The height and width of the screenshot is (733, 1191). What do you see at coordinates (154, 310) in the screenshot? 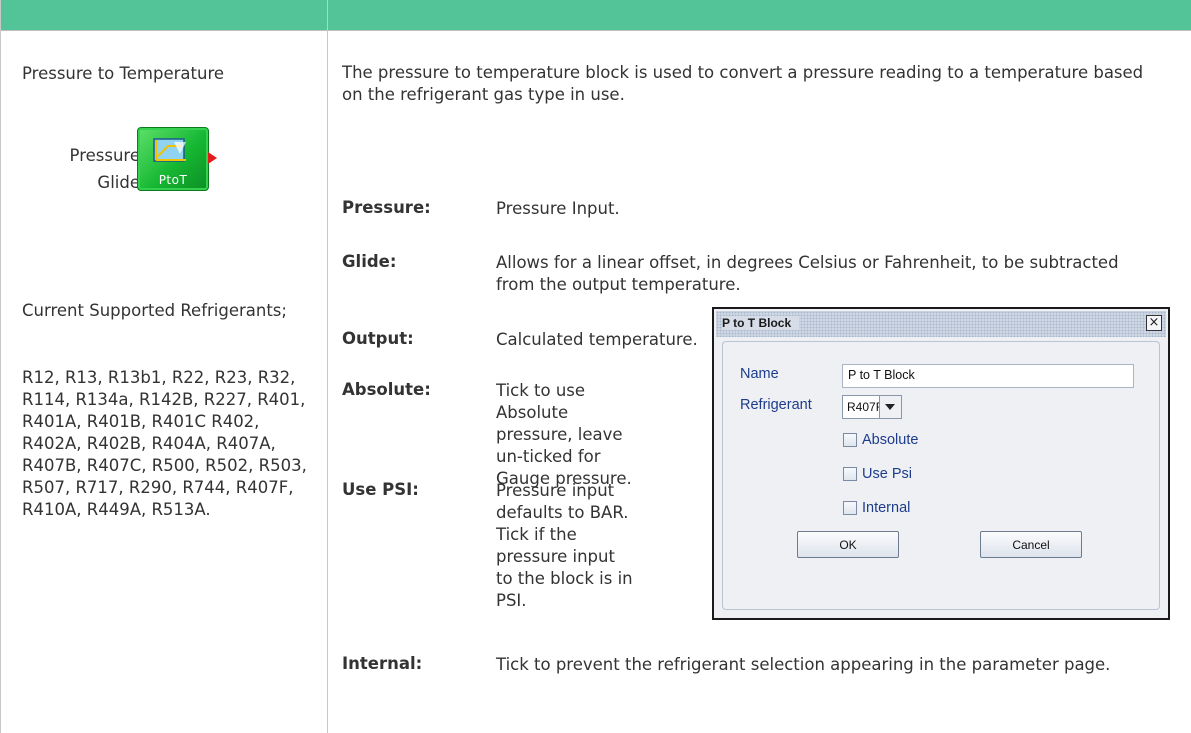
I see `refrigerants-heading: Current Supported Refrigerants;` at bounding box center [154, 310].